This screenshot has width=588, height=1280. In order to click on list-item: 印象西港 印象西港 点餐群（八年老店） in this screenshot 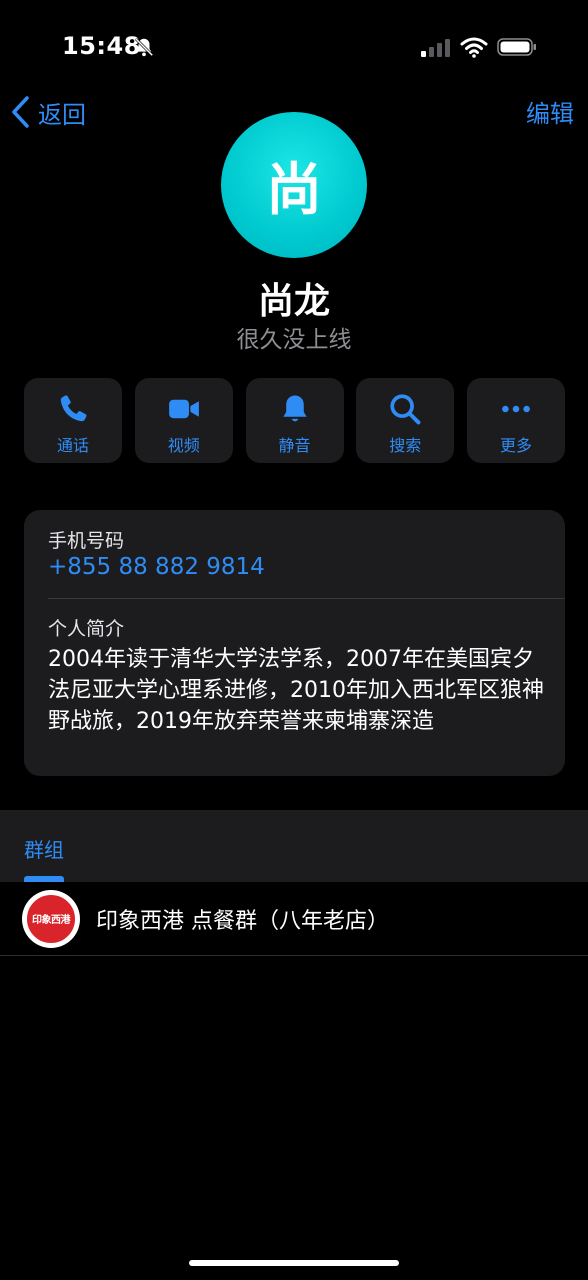, I will do `click(294, 919)`.